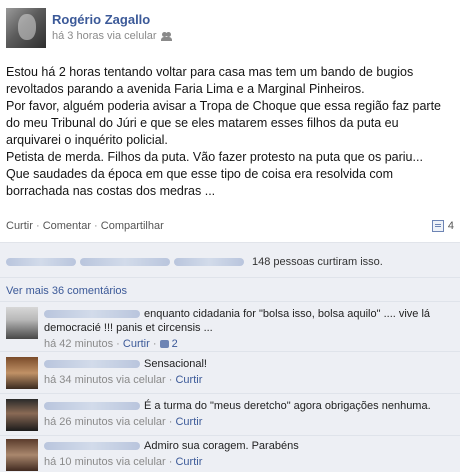 This screenshot has width=460, height=472. I want to click on comment-time: há 34 minutos via celular, so click(105, 380).